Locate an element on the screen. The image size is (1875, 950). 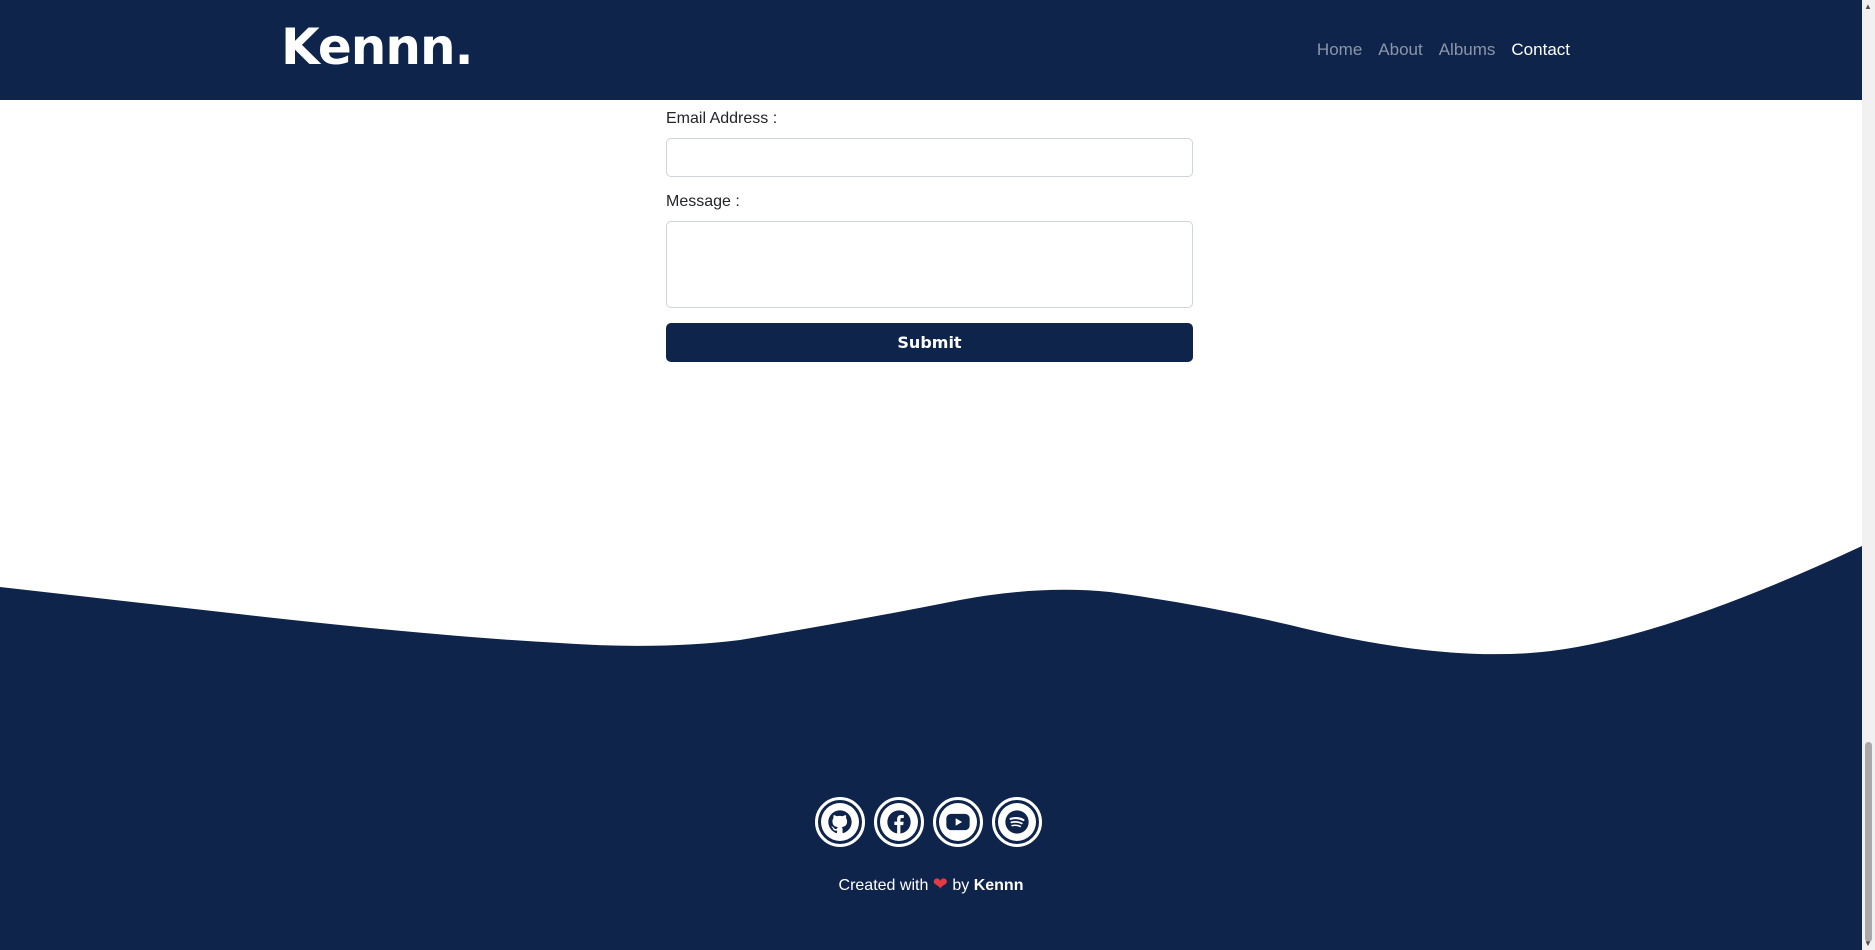
submit-button: Submit is located at coordinates (929, 342).